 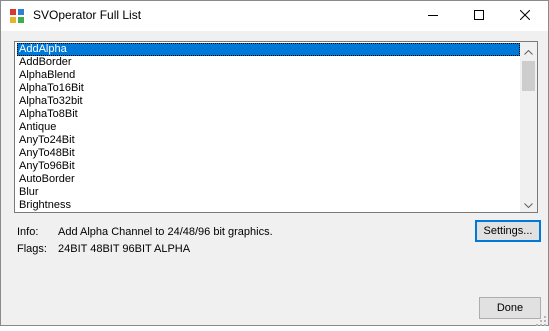 I want to click on list-item: Brightness, so click(x=268, y=205).